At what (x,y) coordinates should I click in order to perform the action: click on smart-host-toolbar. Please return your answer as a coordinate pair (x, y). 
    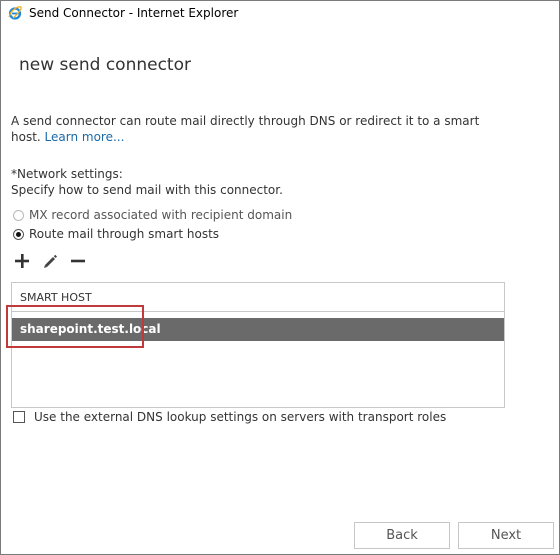
    Looking at the image, I should click on (50, 261).